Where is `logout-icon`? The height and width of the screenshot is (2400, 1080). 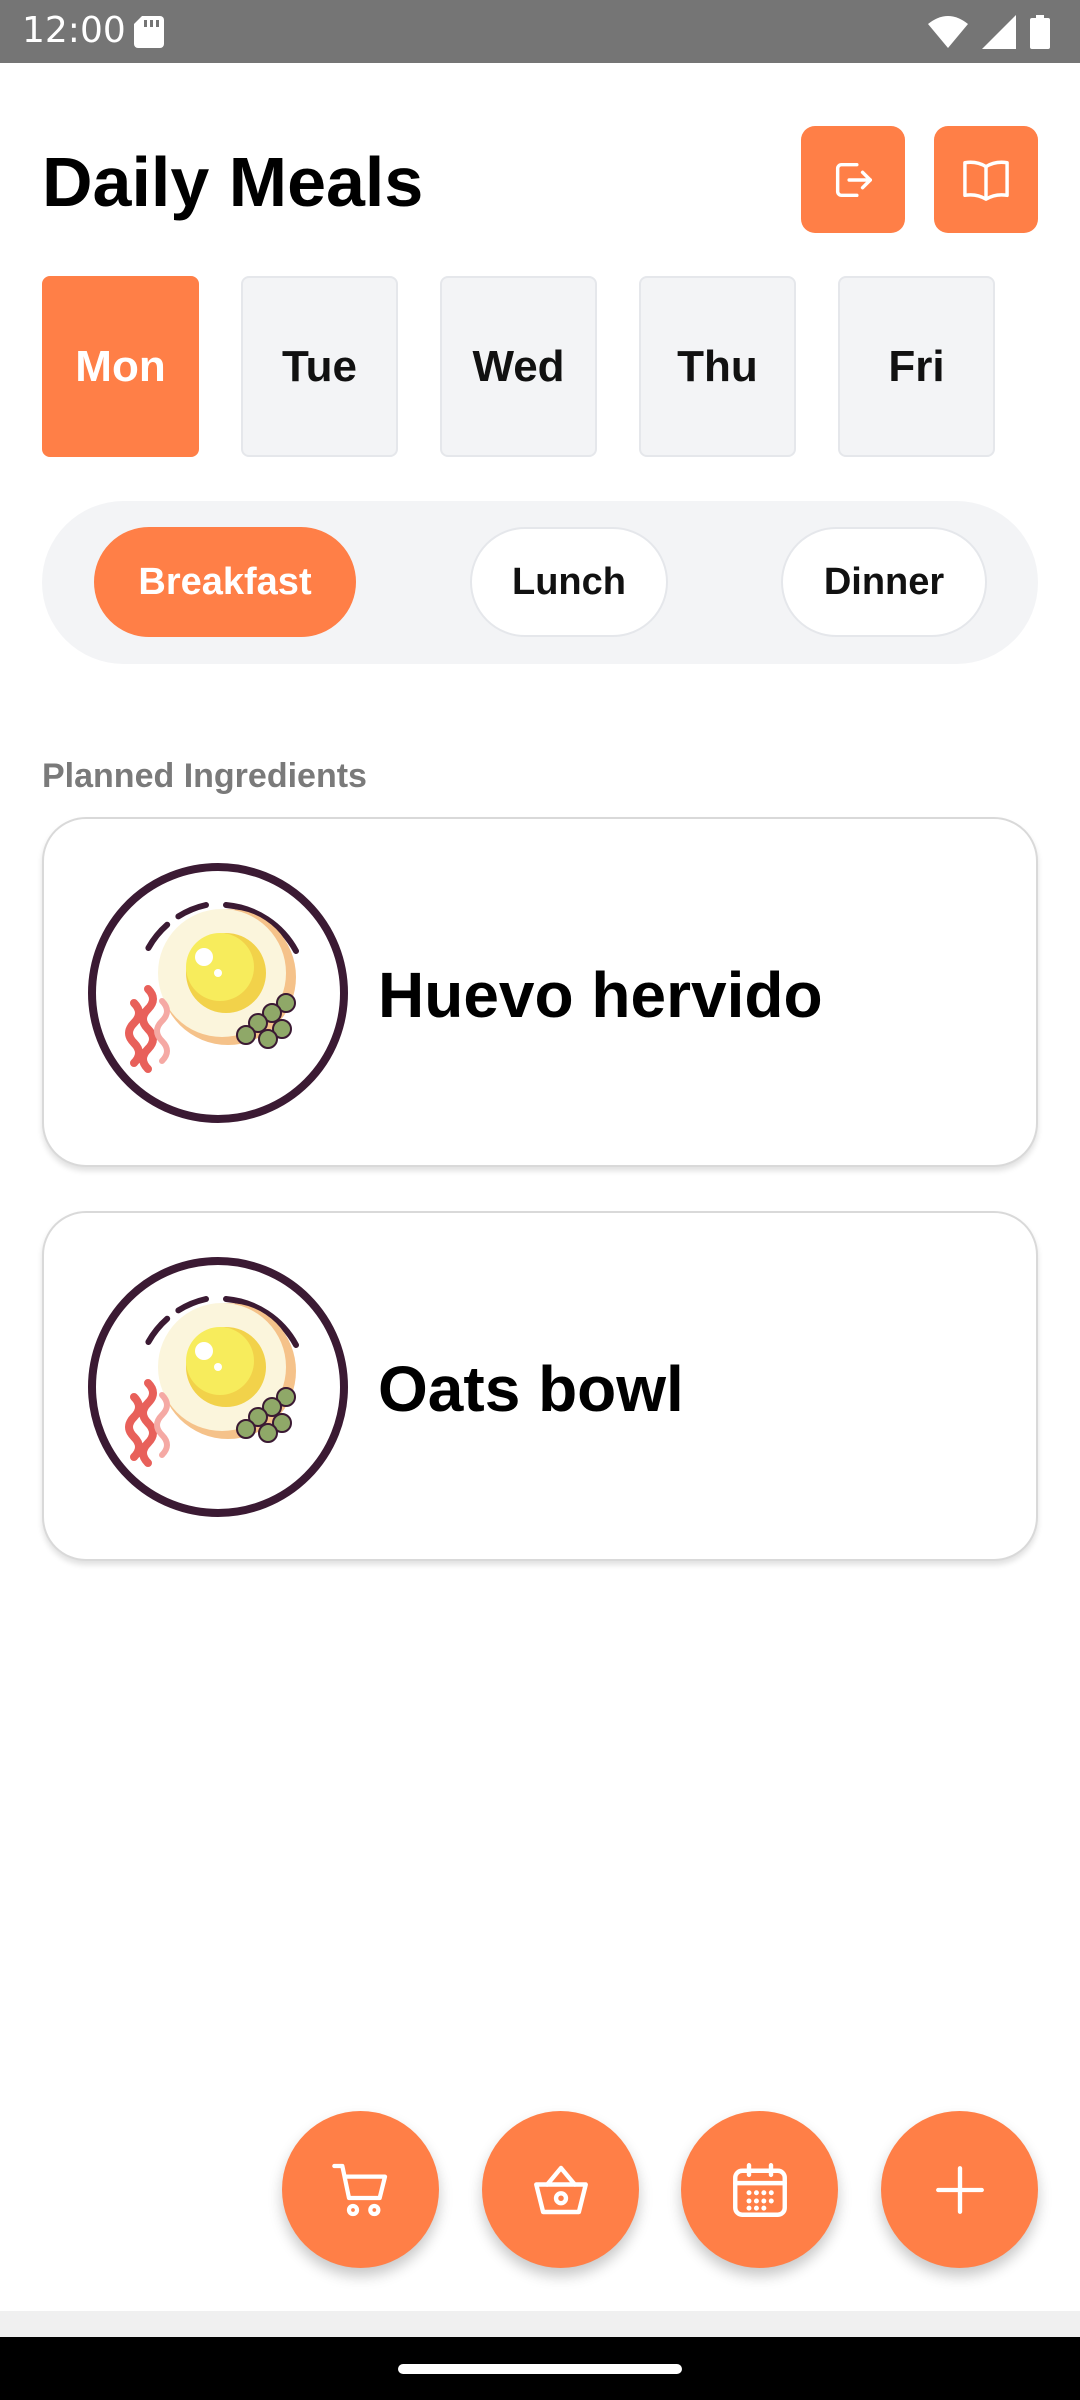
logout-icon is located at coordinates (853, 179).